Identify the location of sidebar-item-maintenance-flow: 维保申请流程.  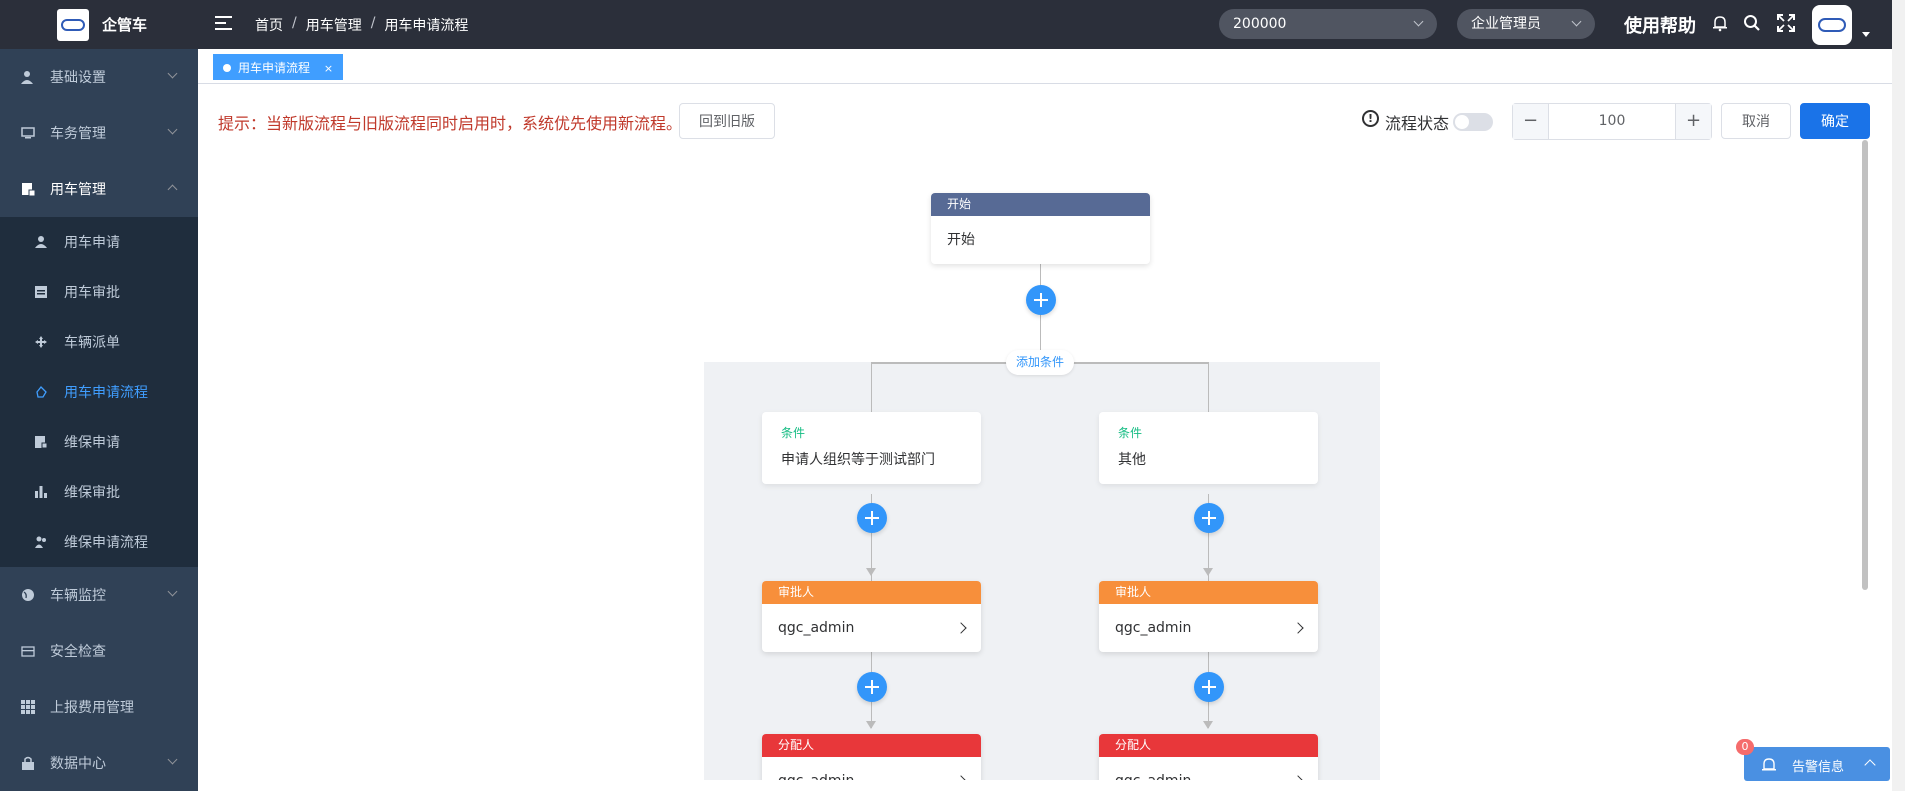
(99, 542).